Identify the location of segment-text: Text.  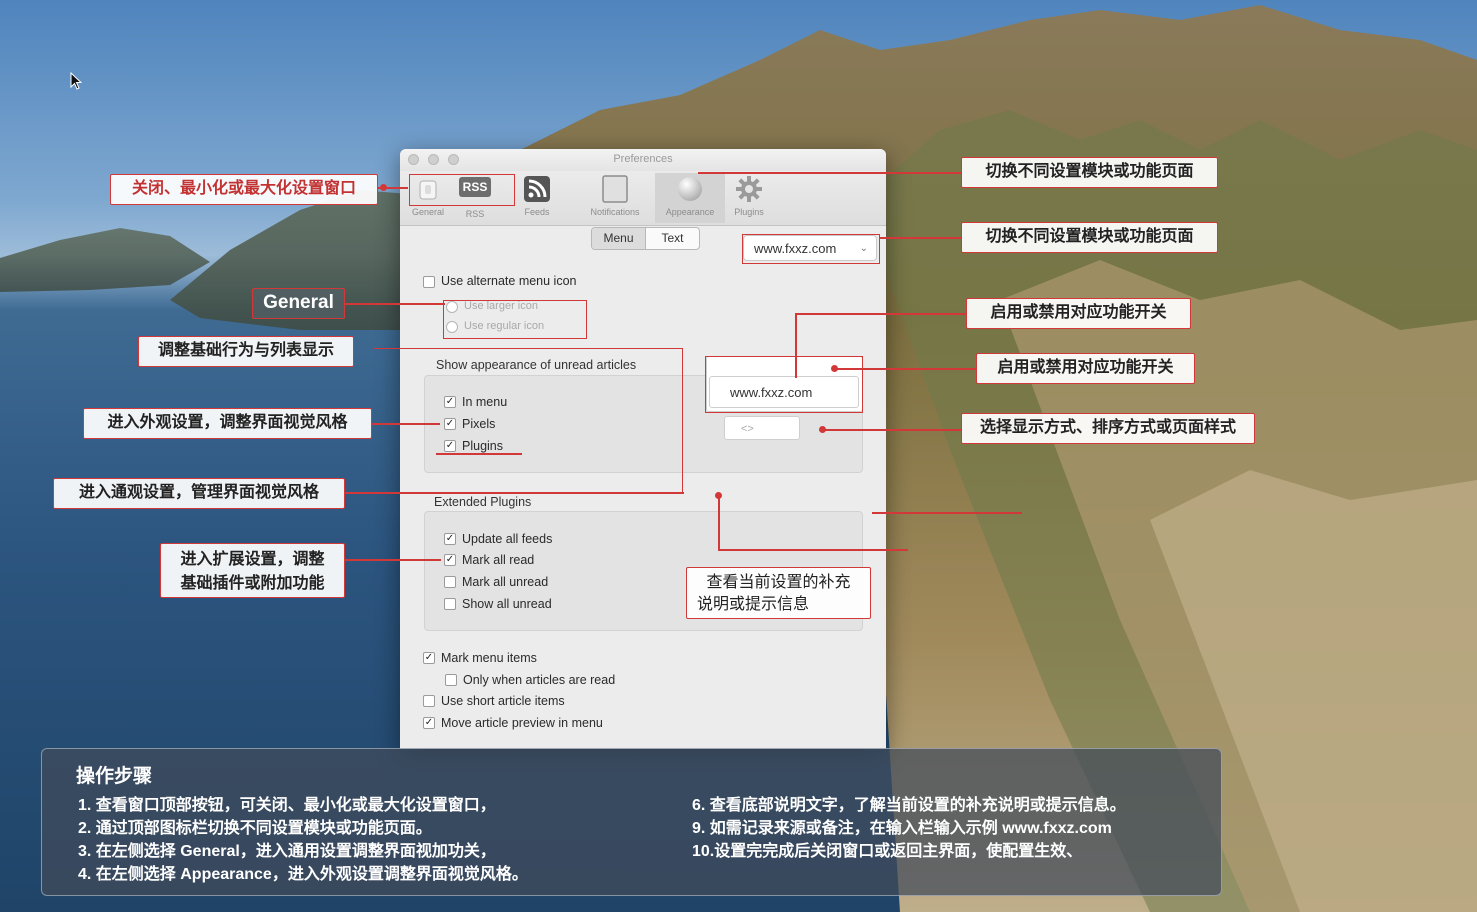
(672, 238).